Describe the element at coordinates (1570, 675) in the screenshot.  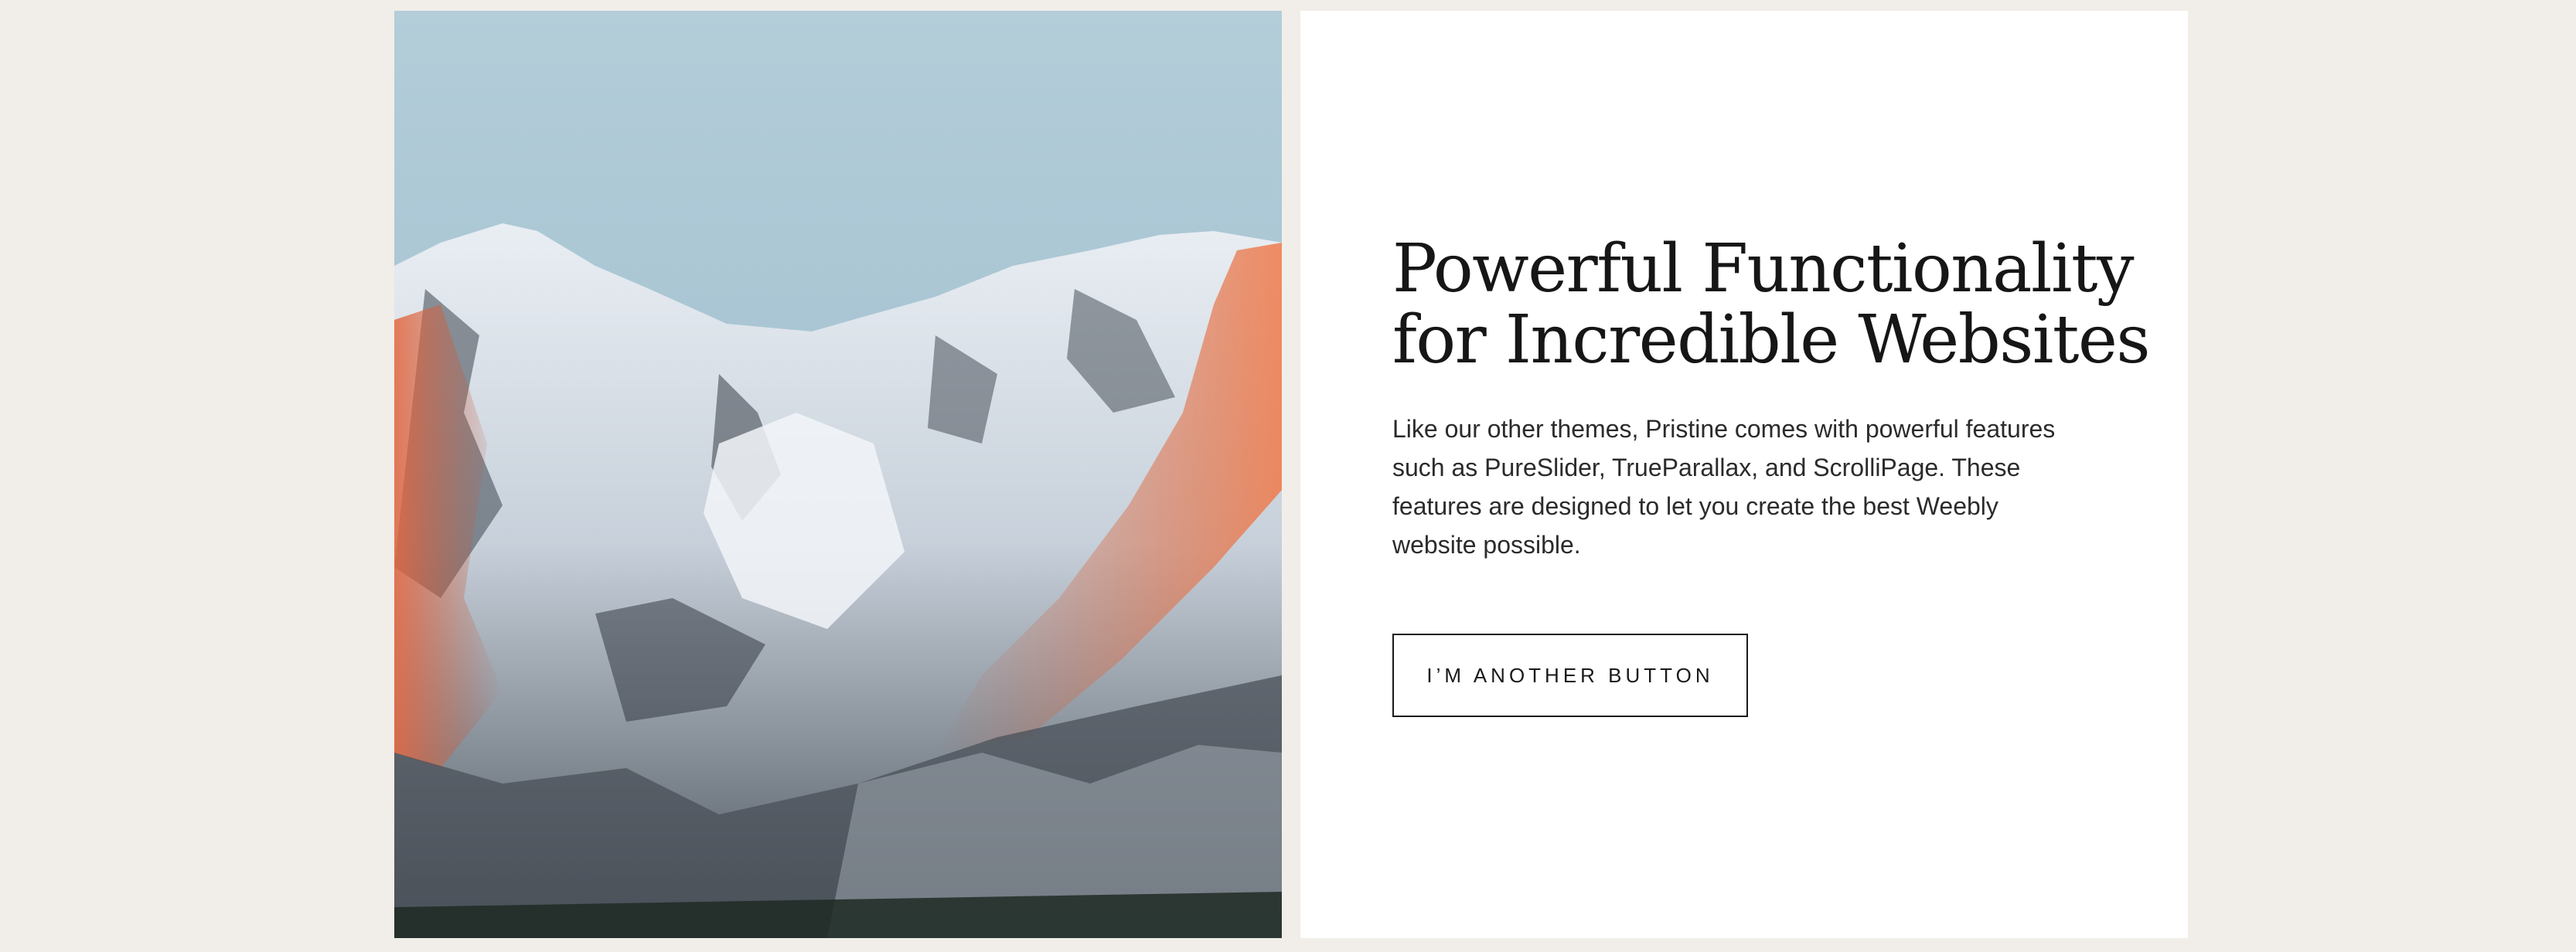
I see `another-button: I’M ANOTHER BUTTON` at that location.